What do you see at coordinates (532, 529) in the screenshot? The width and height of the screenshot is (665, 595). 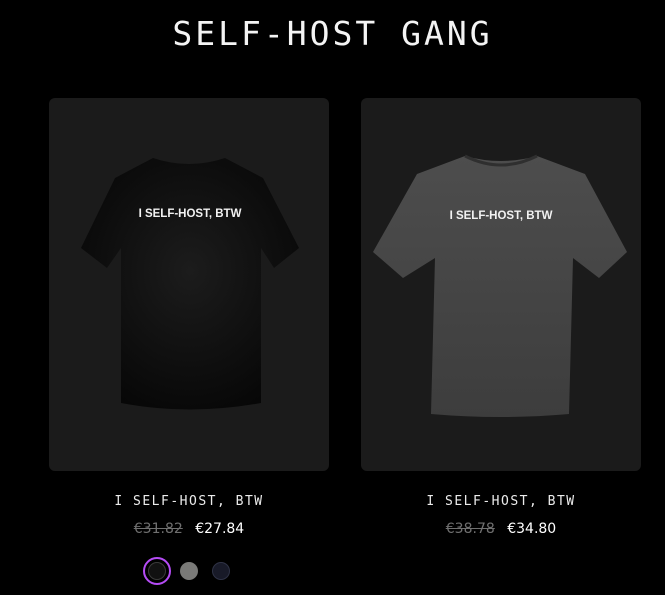 I see `sale-price: €34.80` at bounding box center [532, 529].